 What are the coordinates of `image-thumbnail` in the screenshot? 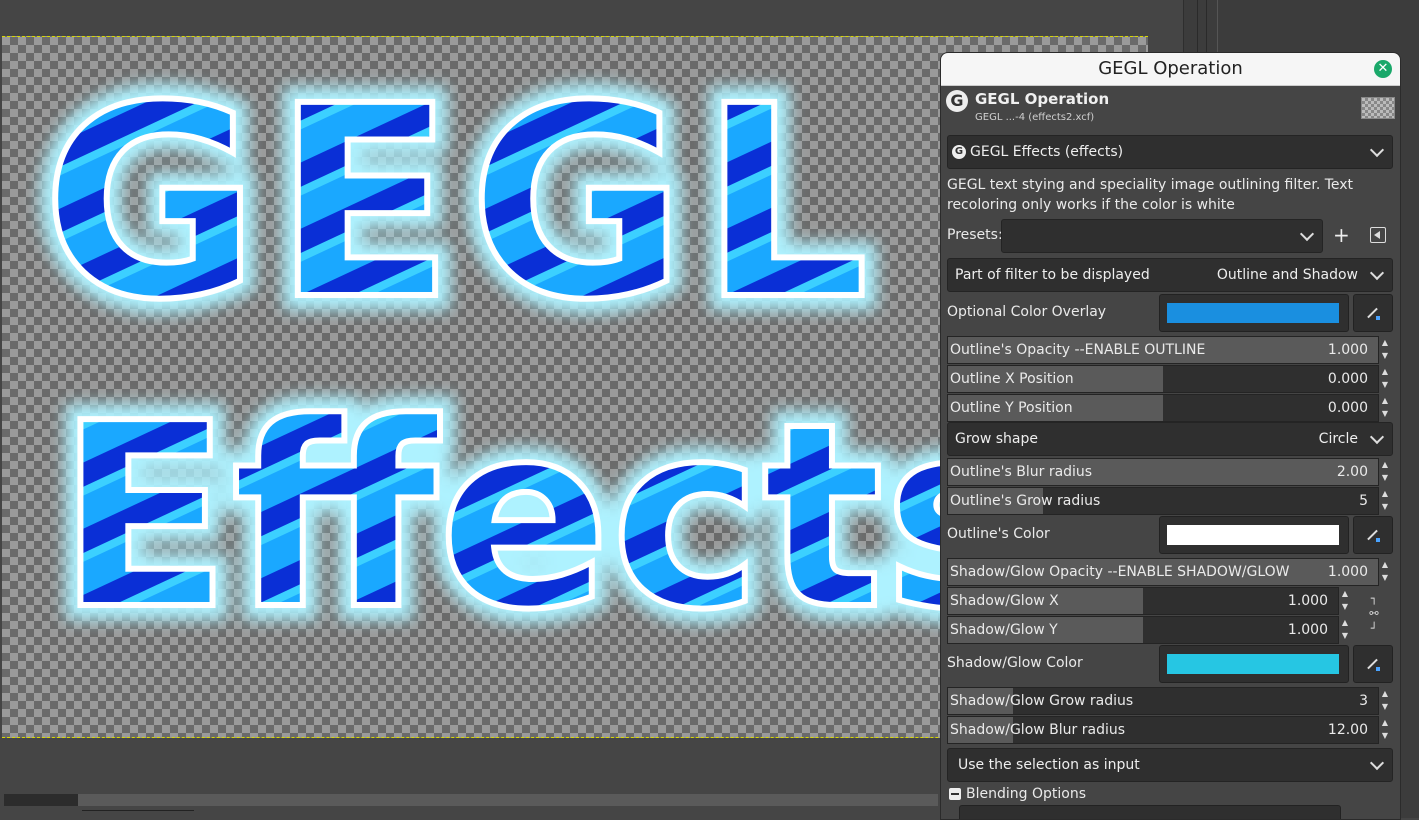 It's located at (1378, 108).